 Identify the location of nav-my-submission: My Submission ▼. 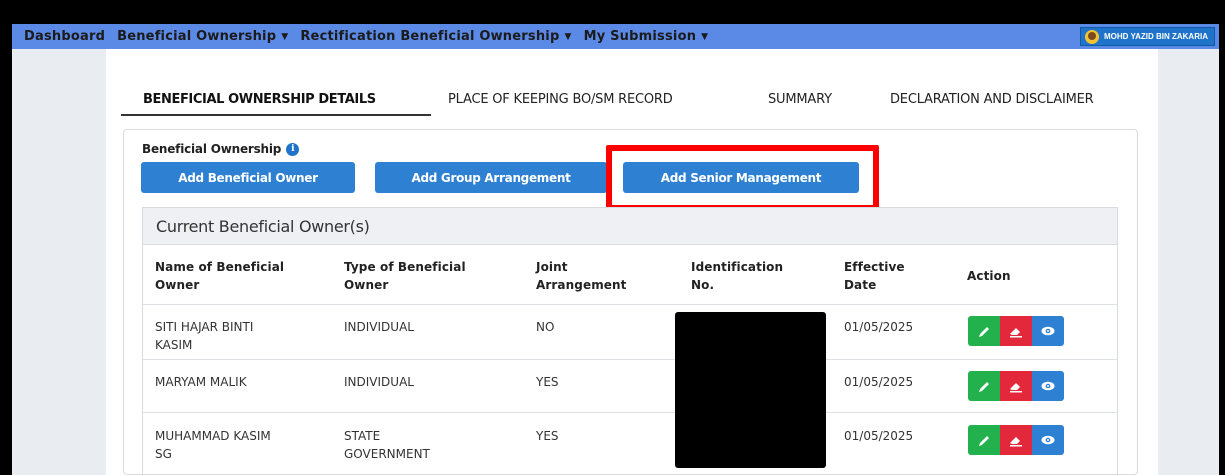
(646, 36).